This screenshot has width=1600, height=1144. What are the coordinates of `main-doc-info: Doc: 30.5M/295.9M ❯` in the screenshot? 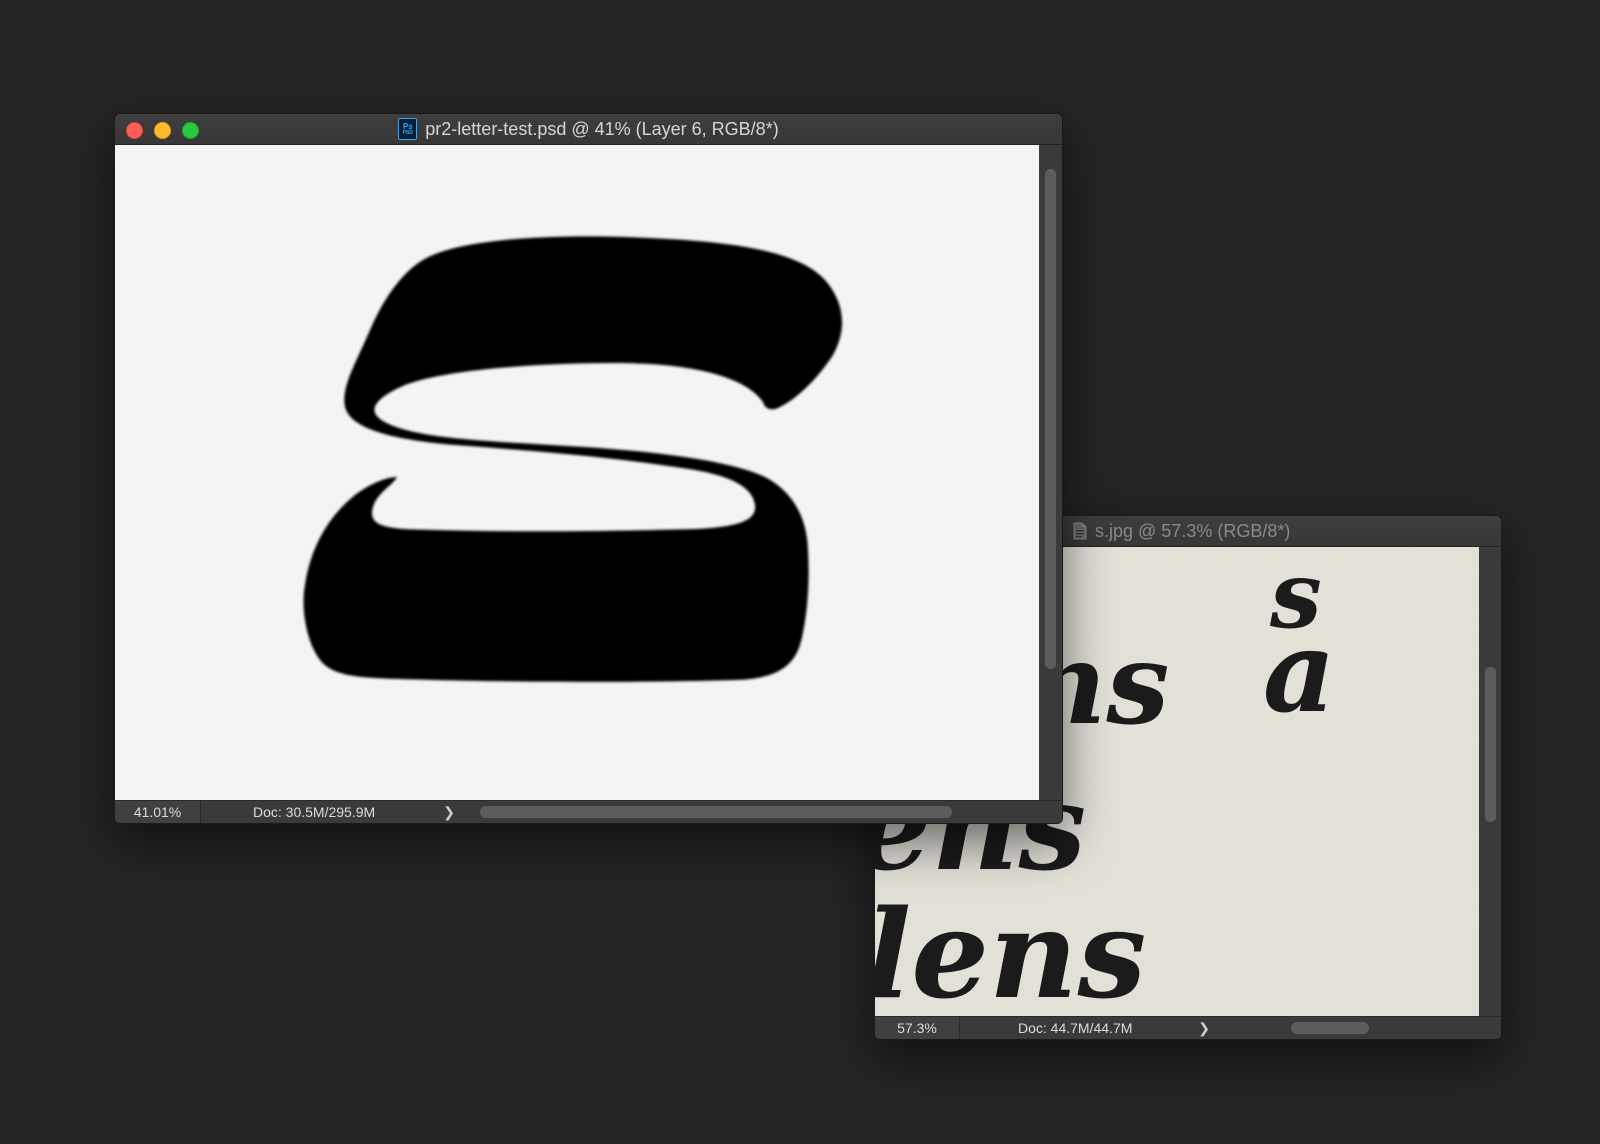 It's located at (331, 812).